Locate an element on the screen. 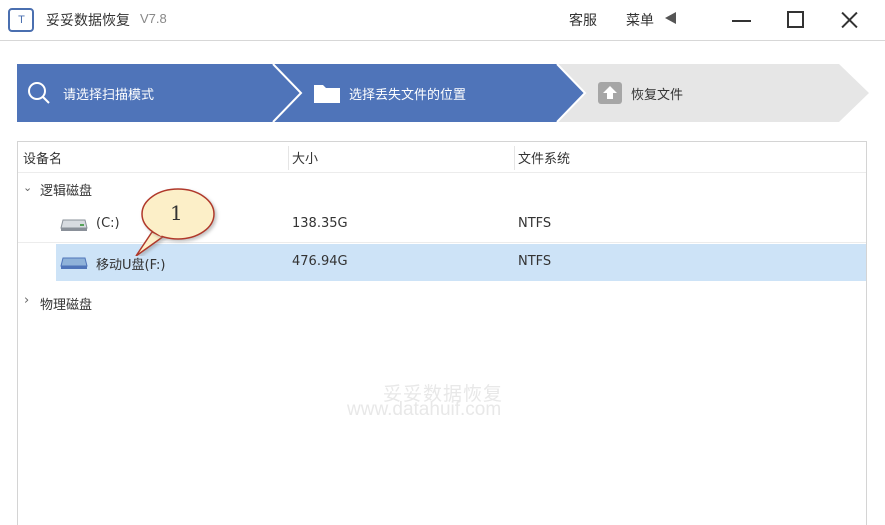 The width and height of the screenshot is (885, 525). close-button is located at coordinates (849, 20).